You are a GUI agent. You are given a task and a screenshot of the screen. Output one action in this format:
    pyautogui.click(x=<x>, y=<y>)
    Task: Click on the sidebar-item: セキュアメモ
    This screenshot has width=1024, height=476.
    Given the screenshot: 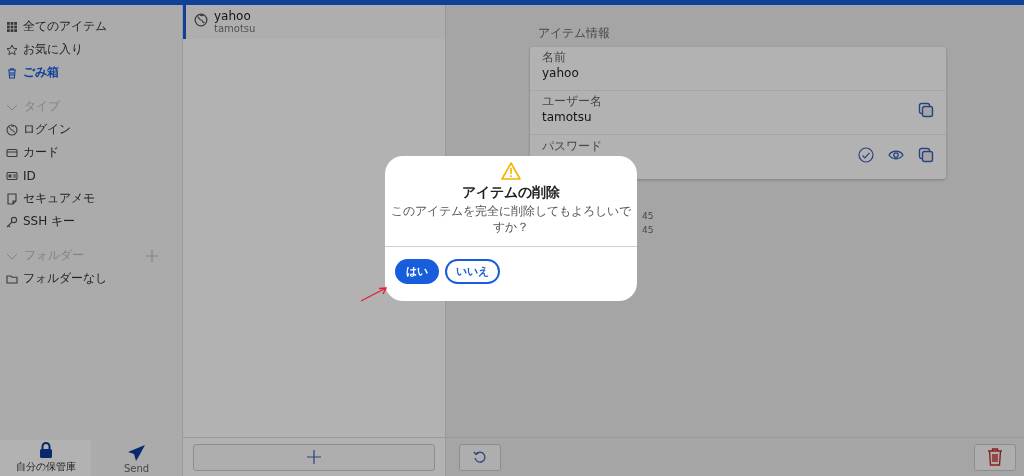 What is the action you would take?
    pyautogui.click(x=91, y=198)
    